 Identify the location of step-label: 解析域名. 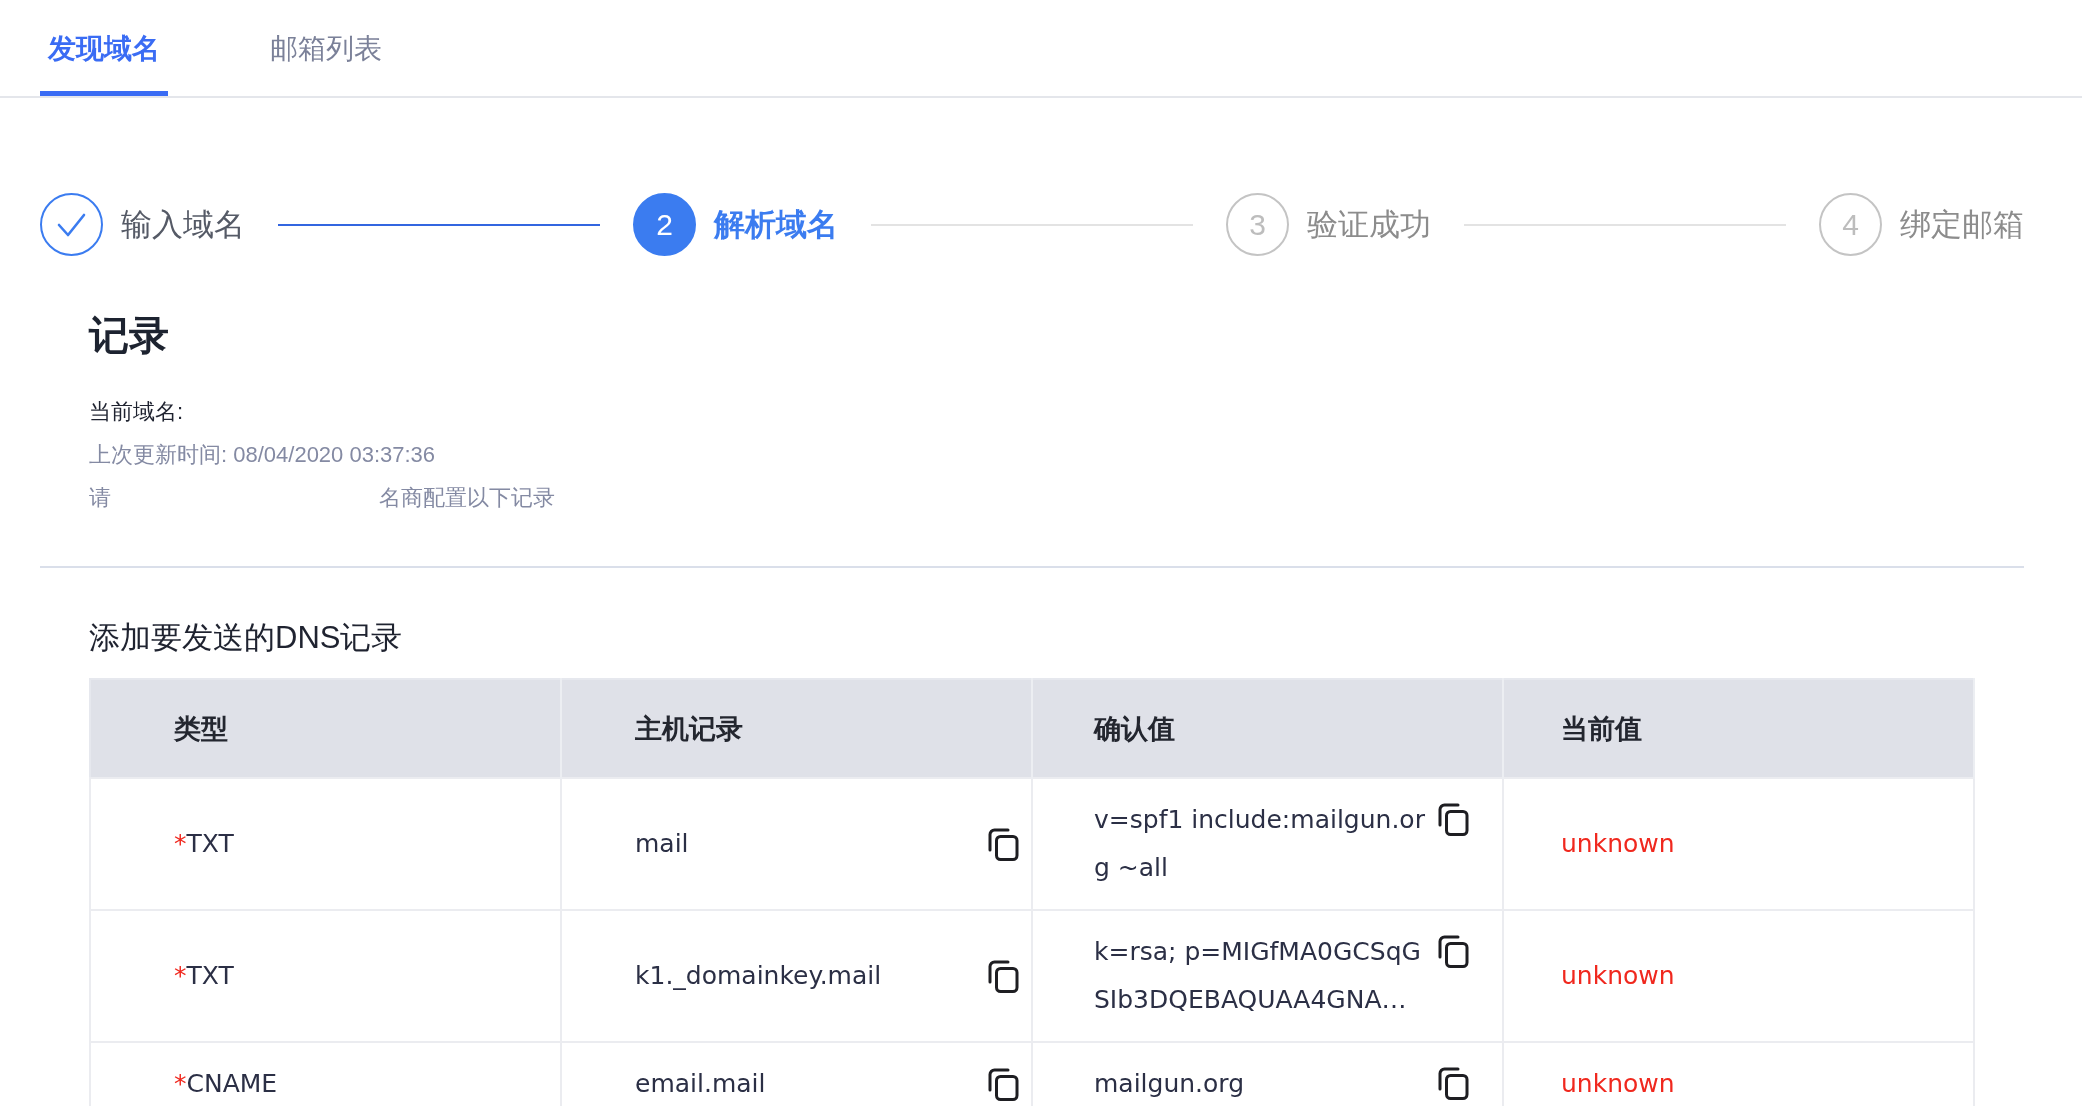
(776, 224).